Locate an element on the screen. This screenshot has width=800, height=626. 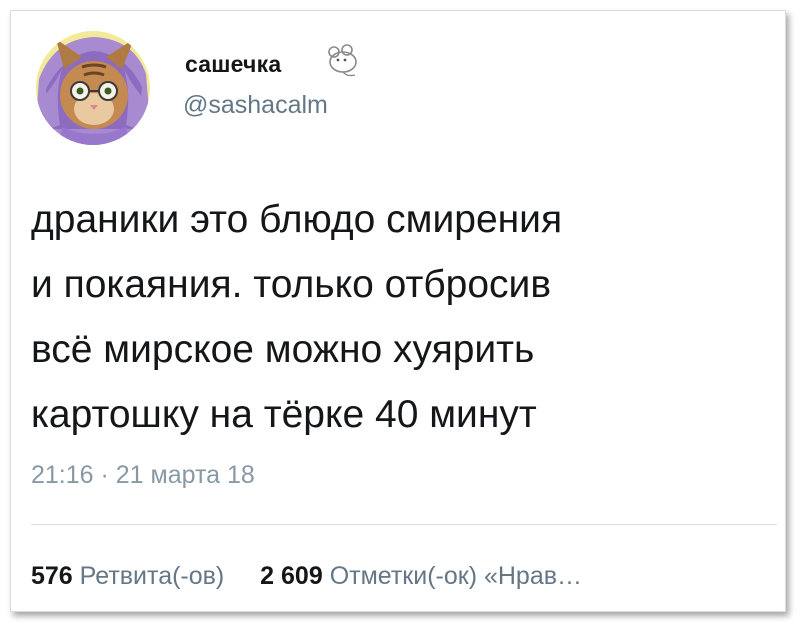
avatar is located at coordinates (93, 88).